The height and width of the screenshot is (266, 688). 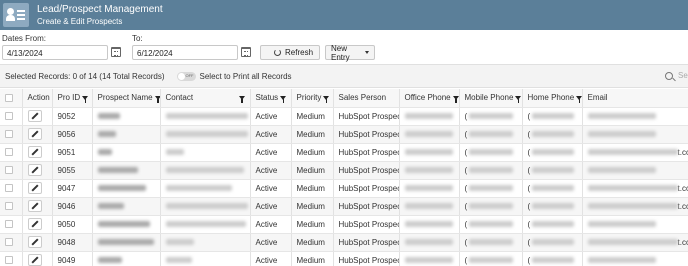 I want to click on date-from-input: 4/13/2024, so click(x=55, y=52).